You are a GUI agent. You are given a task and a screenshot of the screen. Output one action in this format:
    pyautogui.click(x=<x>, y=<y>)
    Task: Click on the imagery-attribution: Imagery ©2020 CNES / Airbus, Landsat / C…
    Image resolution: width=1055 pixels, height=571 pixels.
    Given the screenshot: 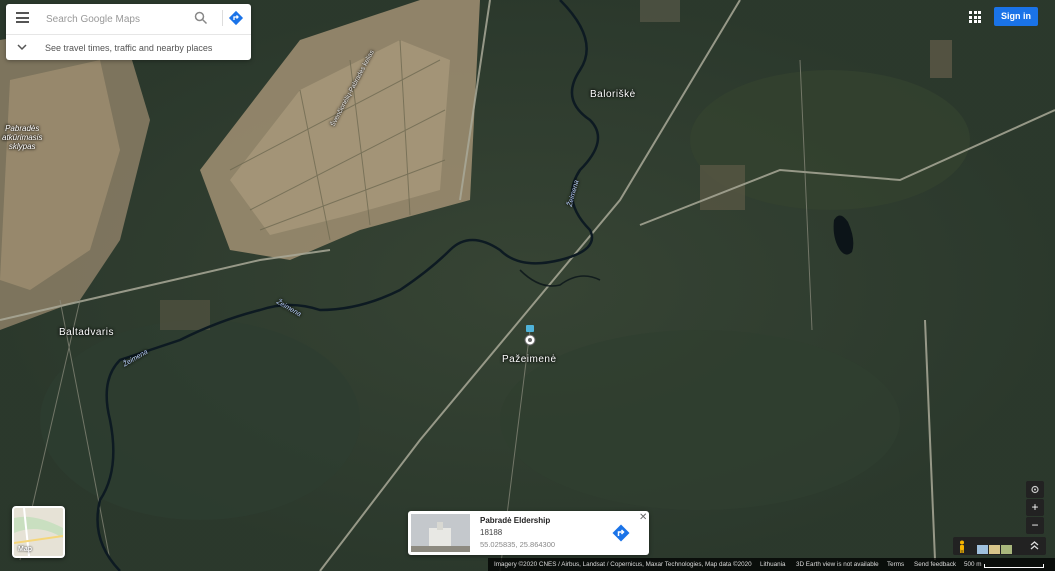 What is the action you would take?
    pyautogui.click(x=623, y=564)
    